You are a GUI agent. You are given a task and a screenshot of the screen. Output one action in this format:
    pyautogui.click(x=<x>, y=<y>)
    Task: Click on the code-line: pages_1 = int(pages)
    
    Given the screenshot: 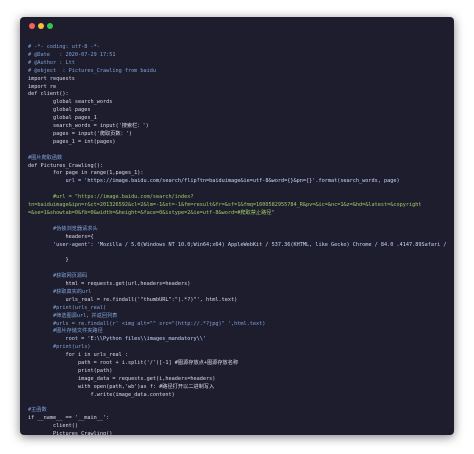 What is the action you would take?
    pyautogui.click(x=72, y=141)
    